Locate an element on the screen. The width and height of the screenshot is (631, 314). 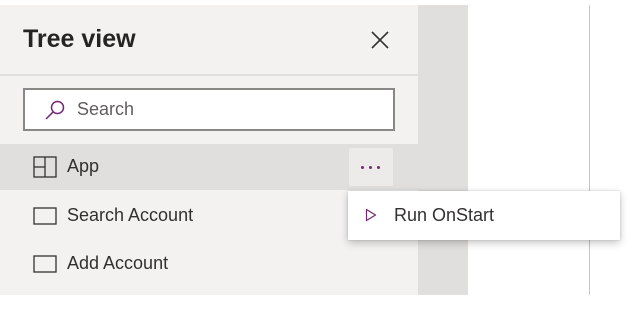
close-button is located at coordinates (380, 40).